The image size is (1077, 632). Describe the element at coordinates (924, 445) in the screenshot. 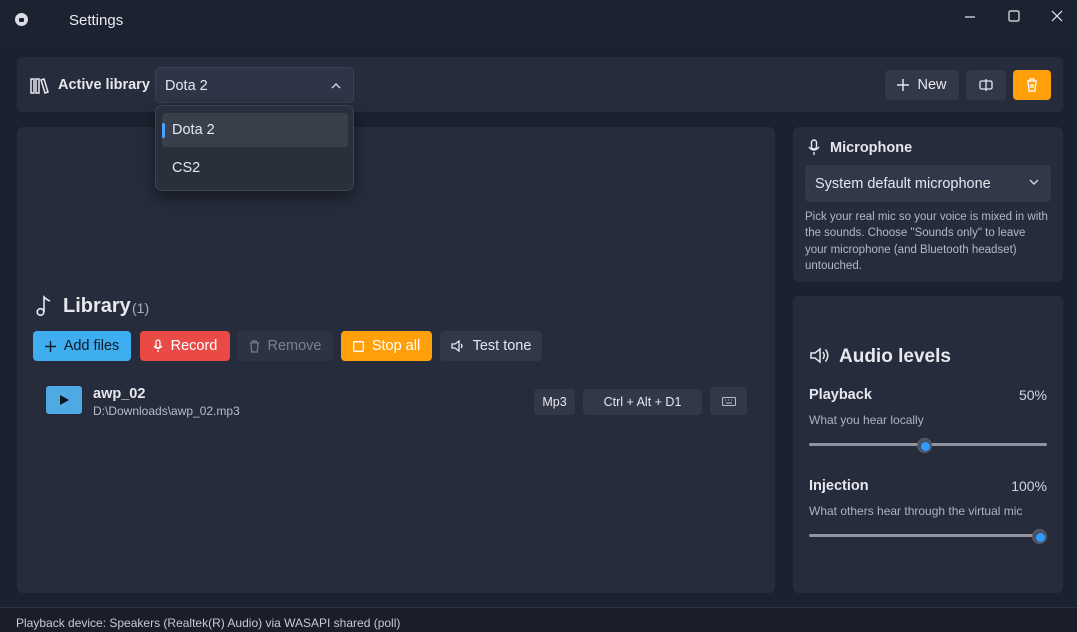

I see `playback-slider-thumb` at that location.